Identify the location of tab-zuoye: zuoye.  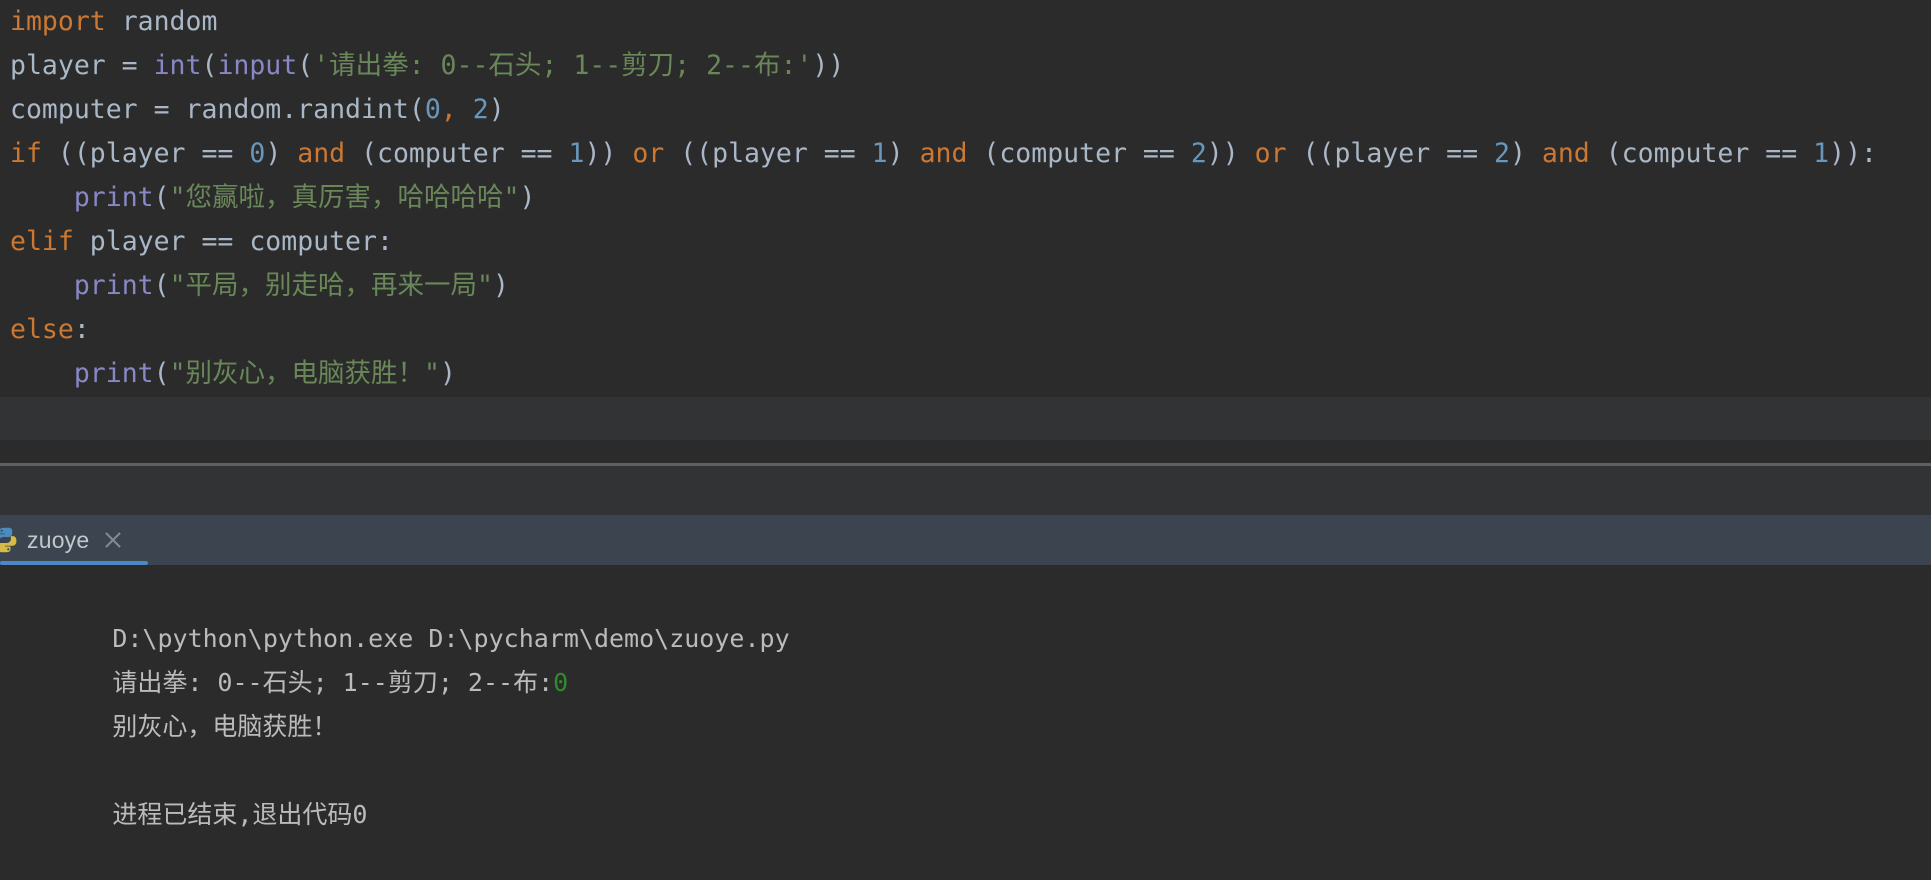
(61, 540).